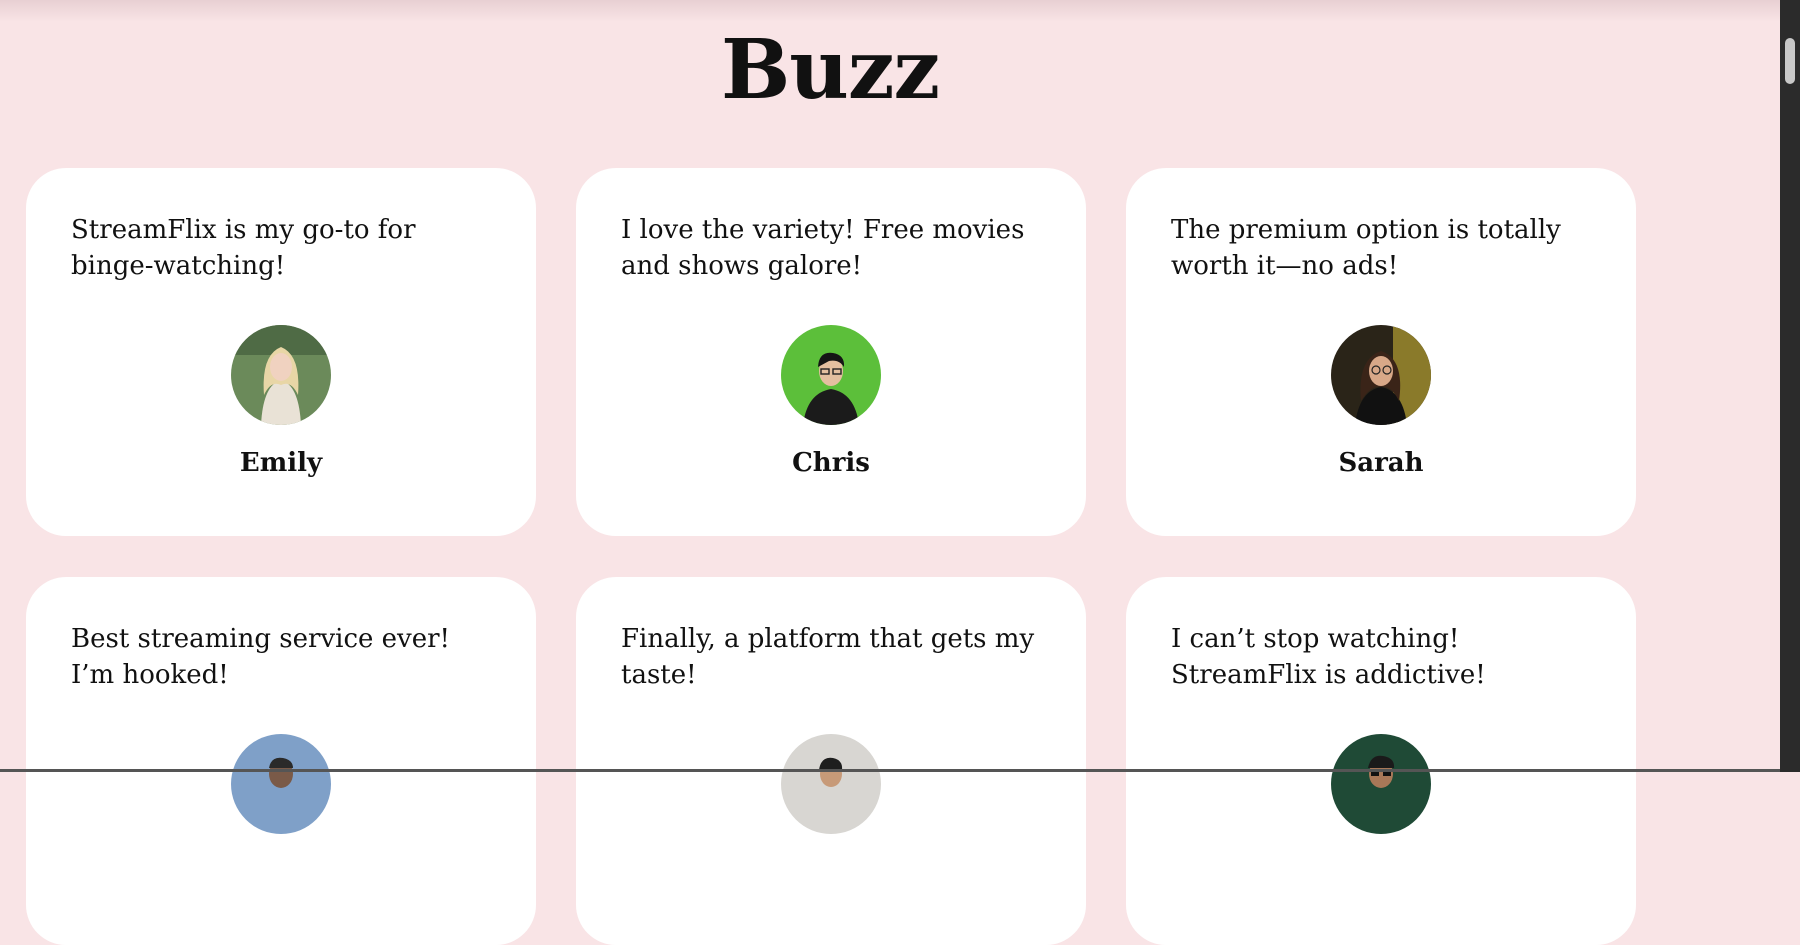 This screenshot has height=945, width=1800. I want to click on testimonial-name: Chris, so click(831, 463).